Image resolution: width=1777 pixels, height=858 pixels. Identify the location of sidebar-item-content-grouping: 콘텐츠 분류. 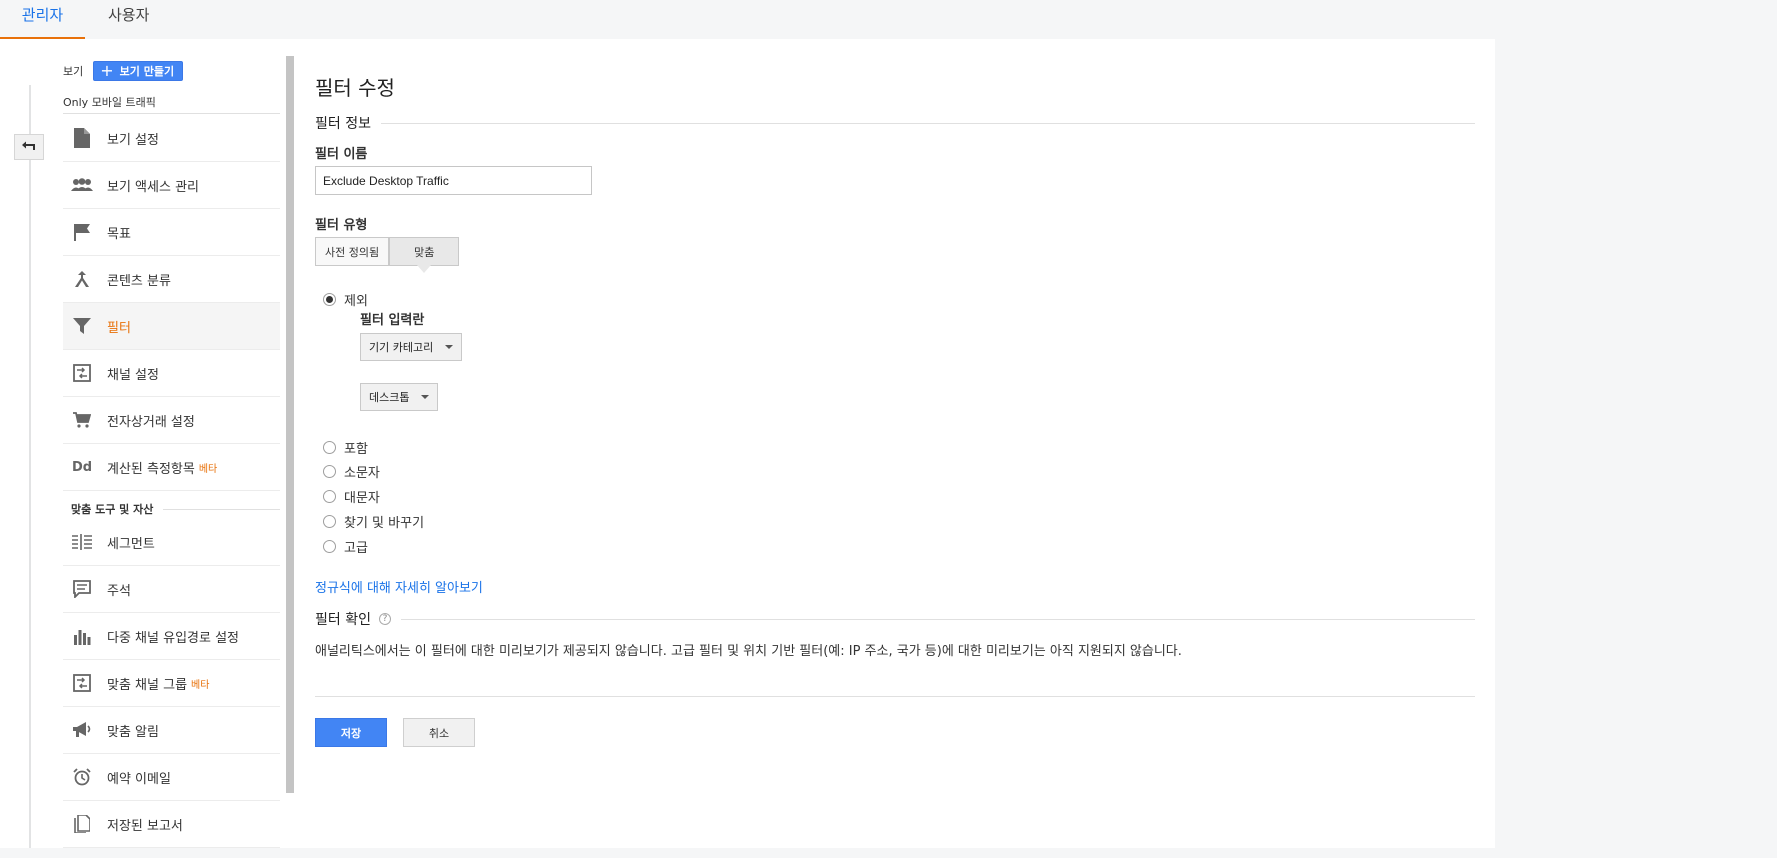
(171, 279).